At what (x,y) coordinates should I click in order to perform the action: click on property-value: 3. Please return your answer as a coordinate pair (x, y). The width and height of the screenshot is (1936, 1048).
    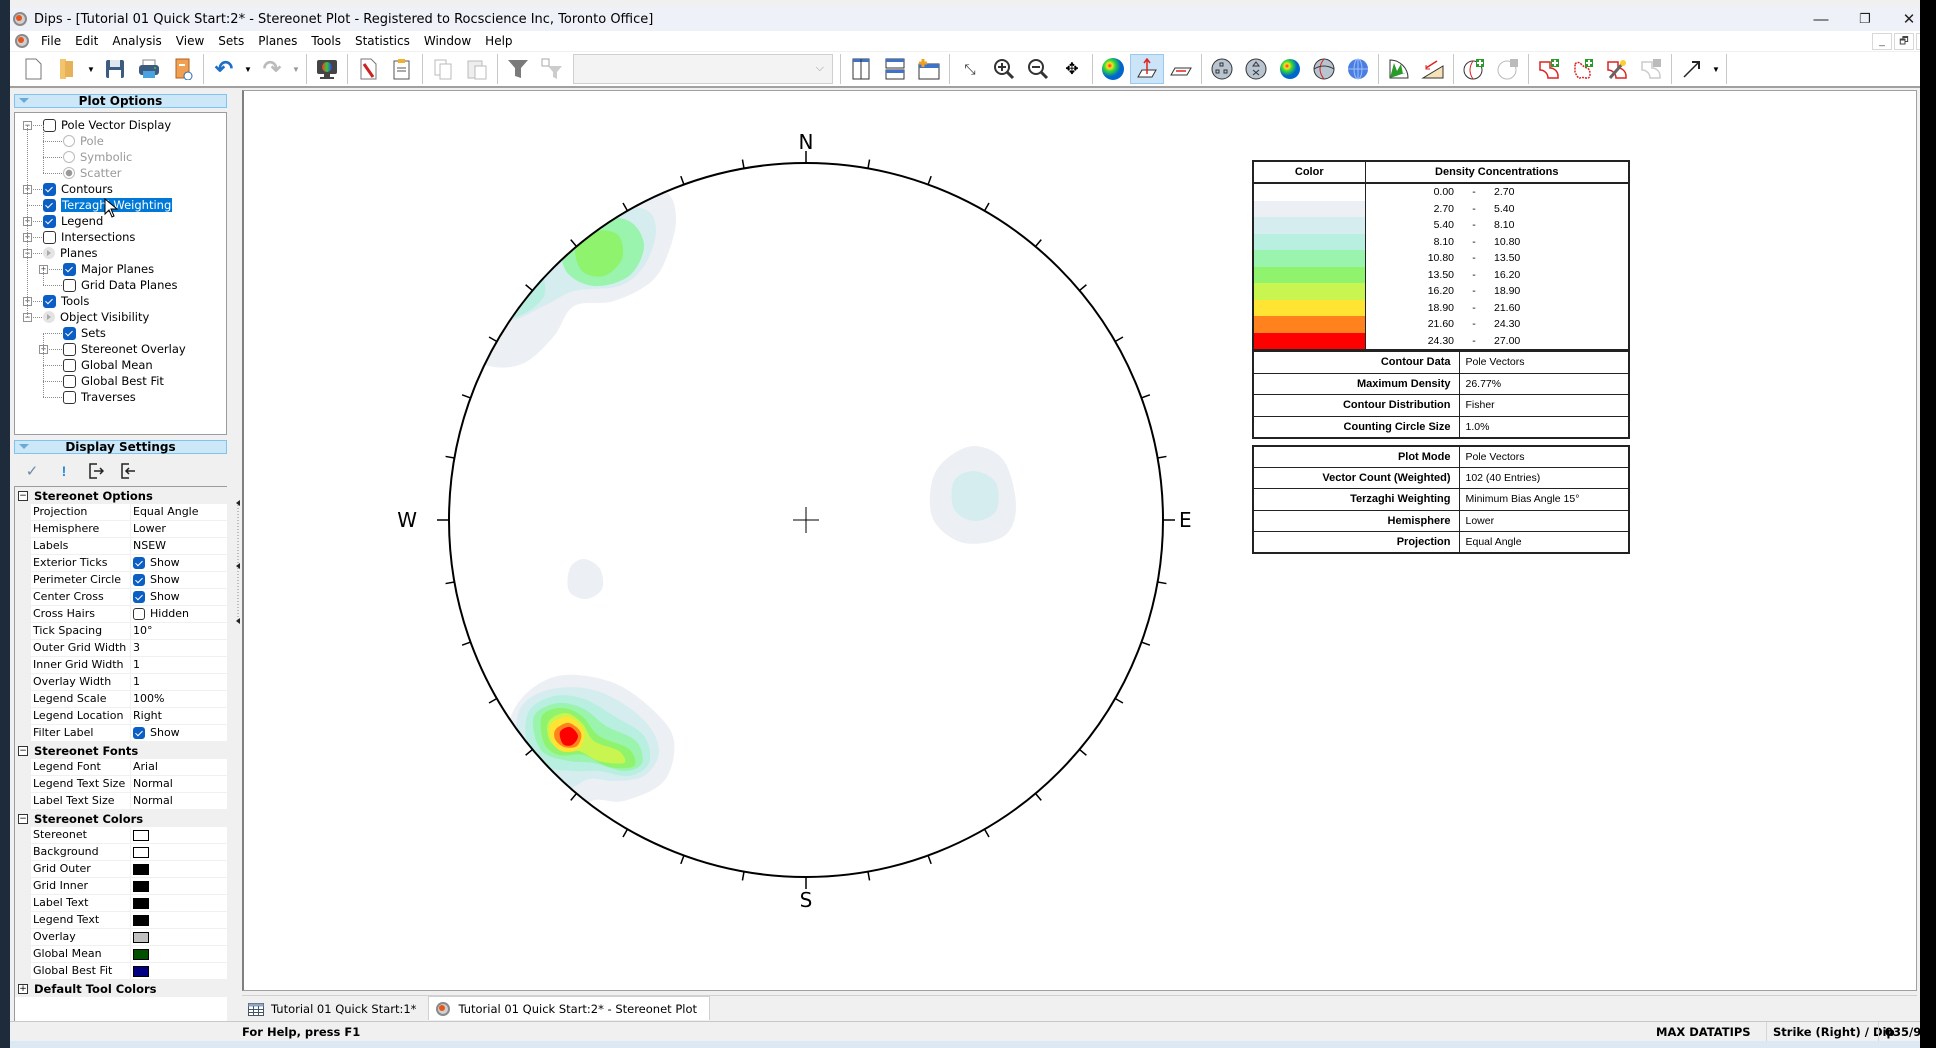
    Looking at the image, I should click on (179, 648).